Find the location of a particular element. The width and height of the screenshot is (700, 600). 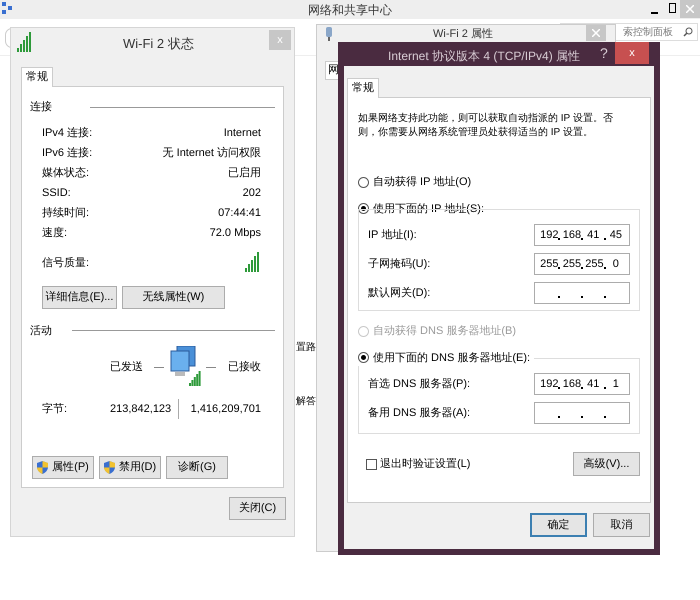

dialog-title: Wi-Fi 2 属性 is located at coordinates (463, 34).